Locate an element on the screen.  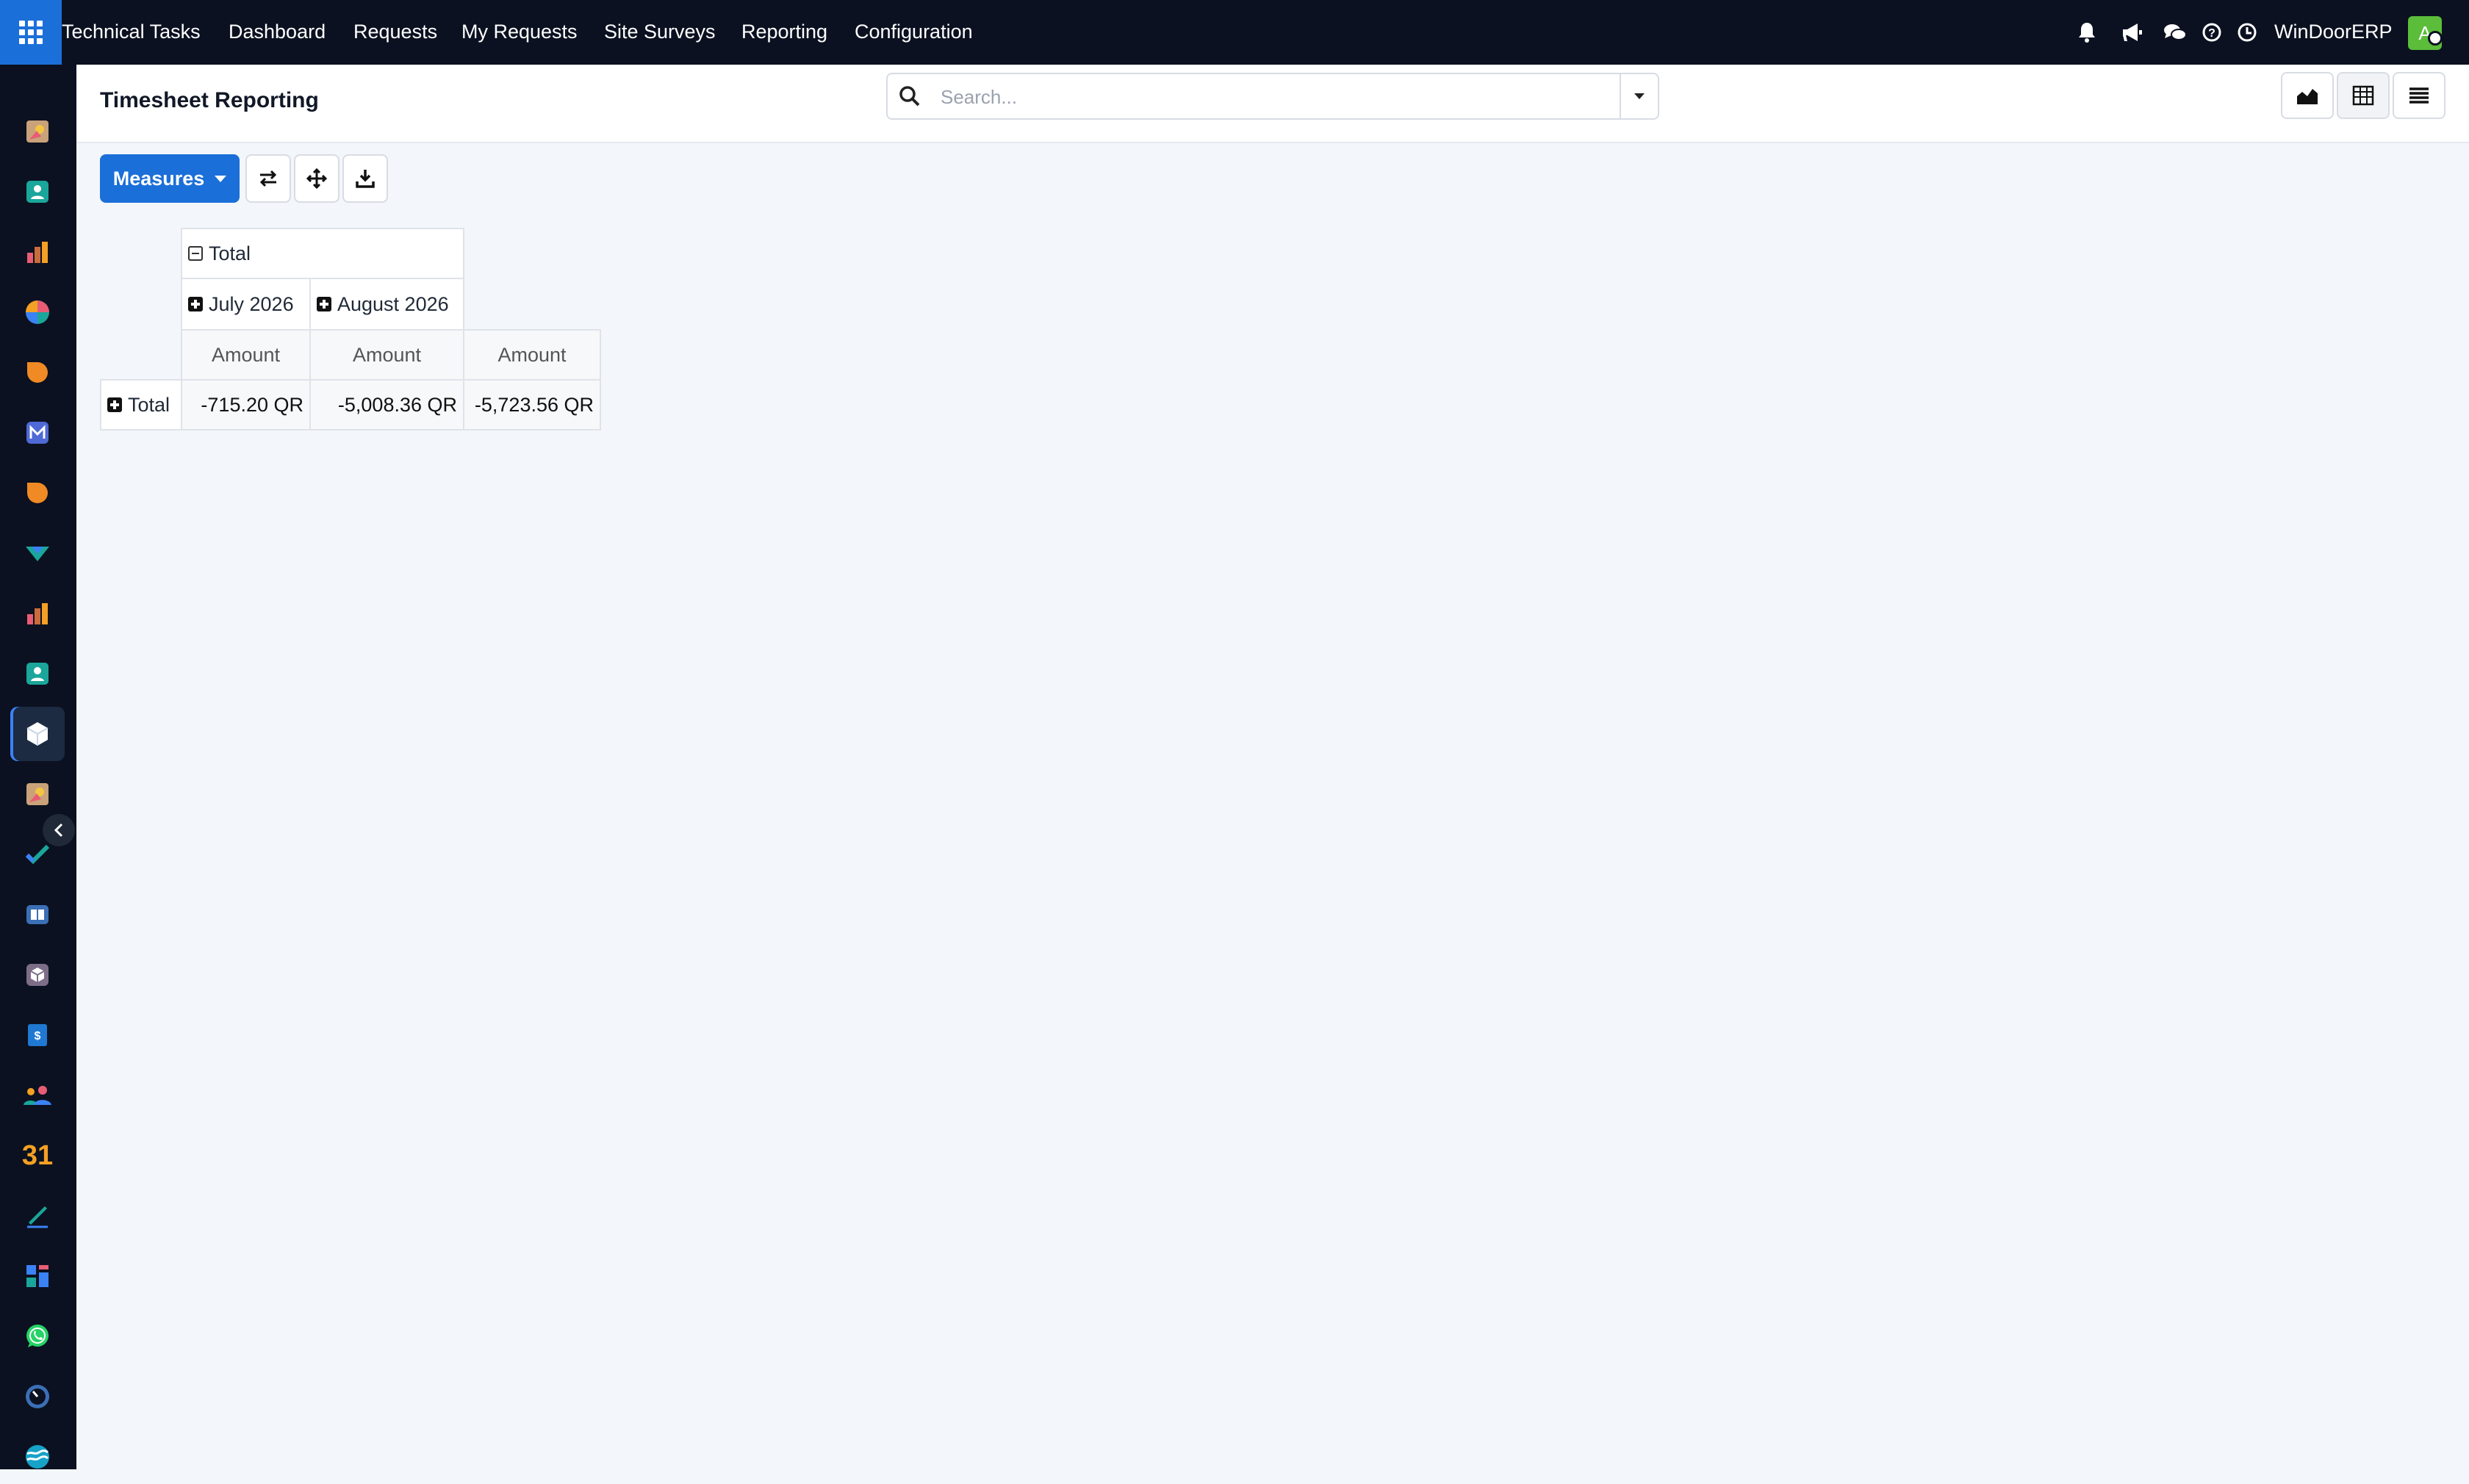
pivot-col-header-total: Total is located at coordinates (322, 253).